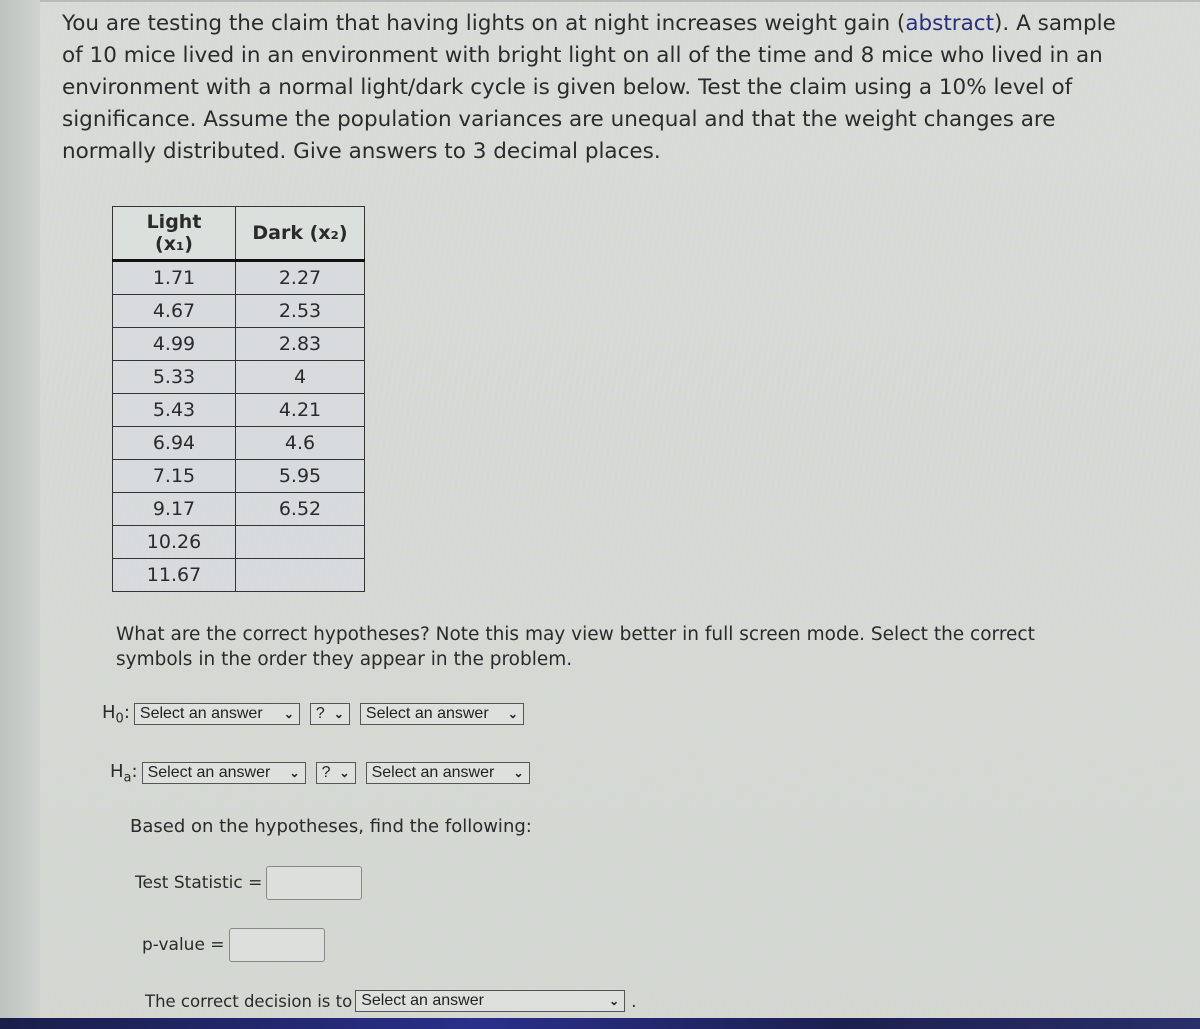  I want to click on decision-period: ., so click(634, 1001).